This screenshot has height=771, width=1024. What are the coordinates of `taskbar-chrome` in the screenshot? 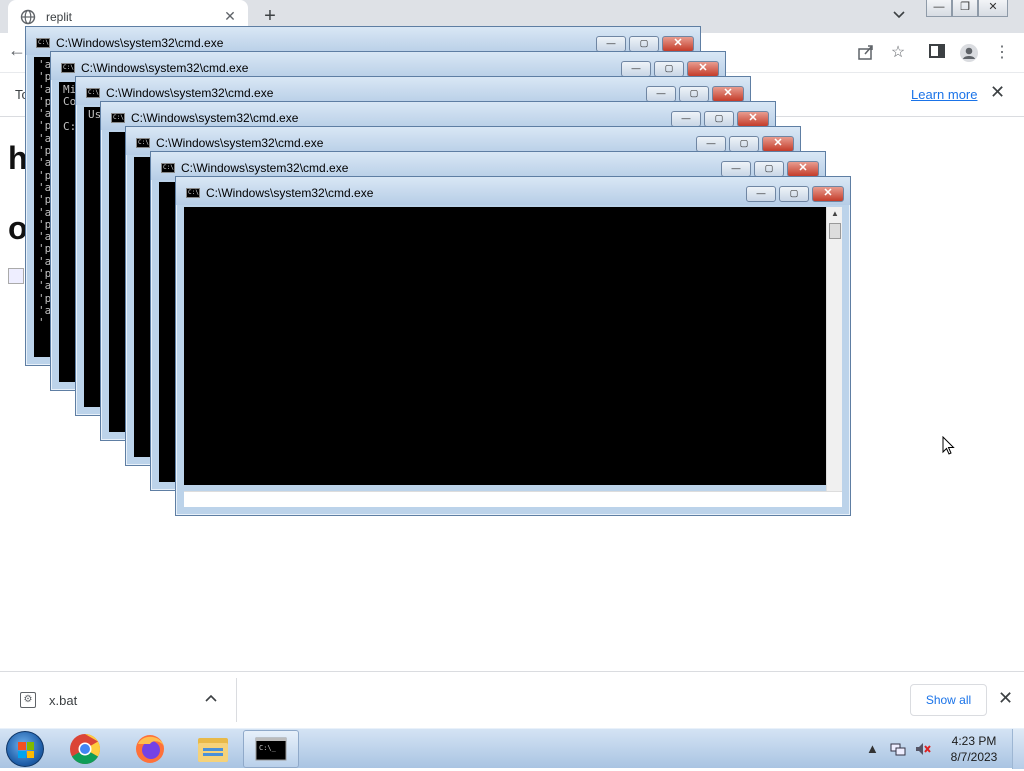 It's located at (85, 749).